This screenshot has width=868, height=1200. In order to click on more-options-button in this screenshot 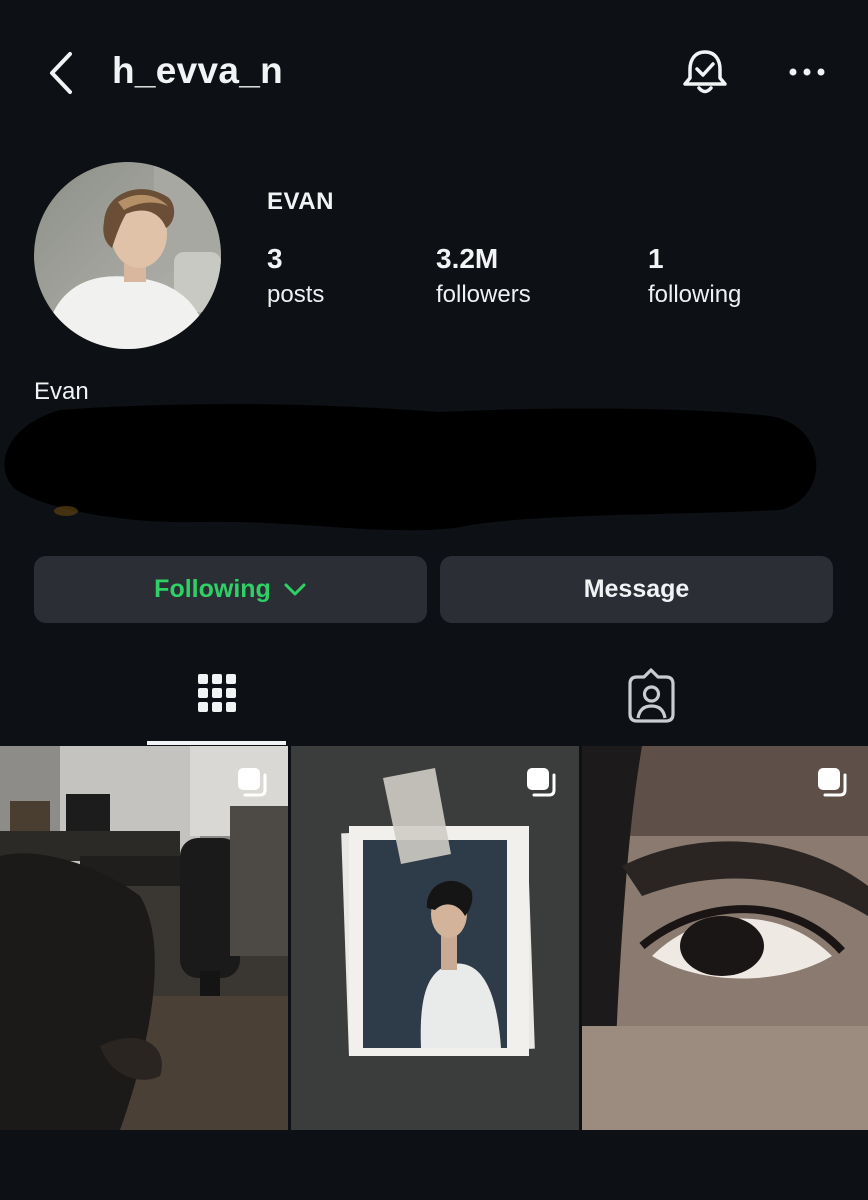, I will do `click(808, 72)`.